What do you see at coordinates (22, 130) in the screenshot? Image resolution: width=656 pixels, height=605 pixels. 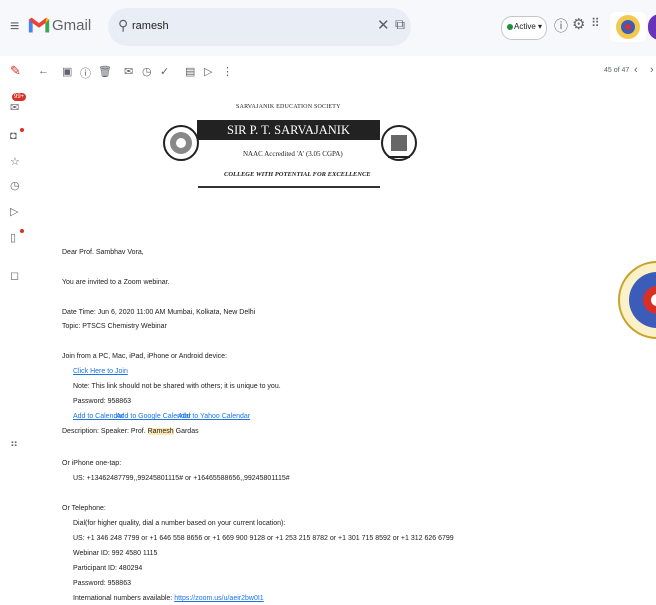 I see `important-dot` at bounding box center [22, 130].